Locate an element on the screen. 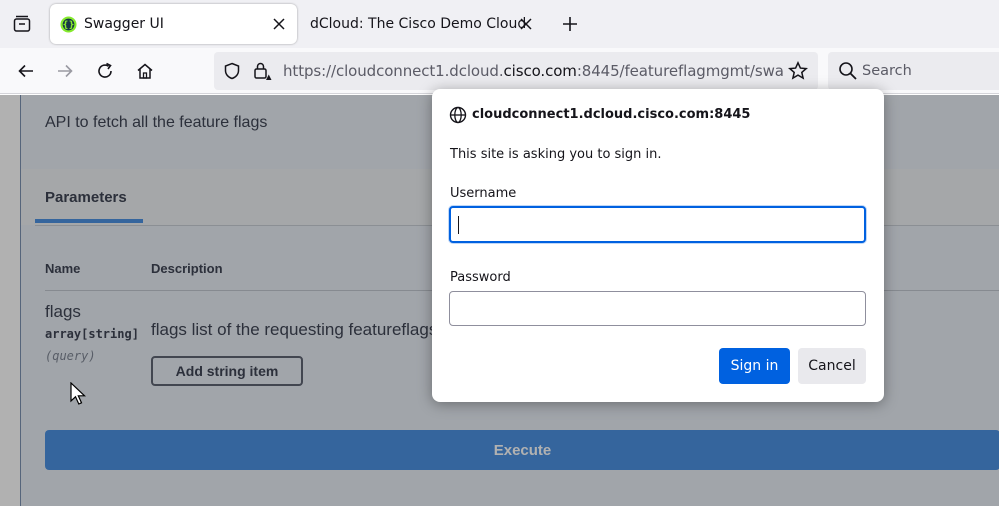 This screenshot has width=999, height=506. plus-icon is located at coordinates (570, 24).